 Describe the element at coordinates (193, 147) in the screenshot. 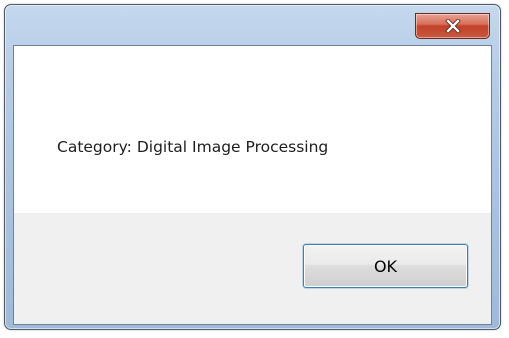

I see `message-text: Category: Digital Image Processing` at that location.